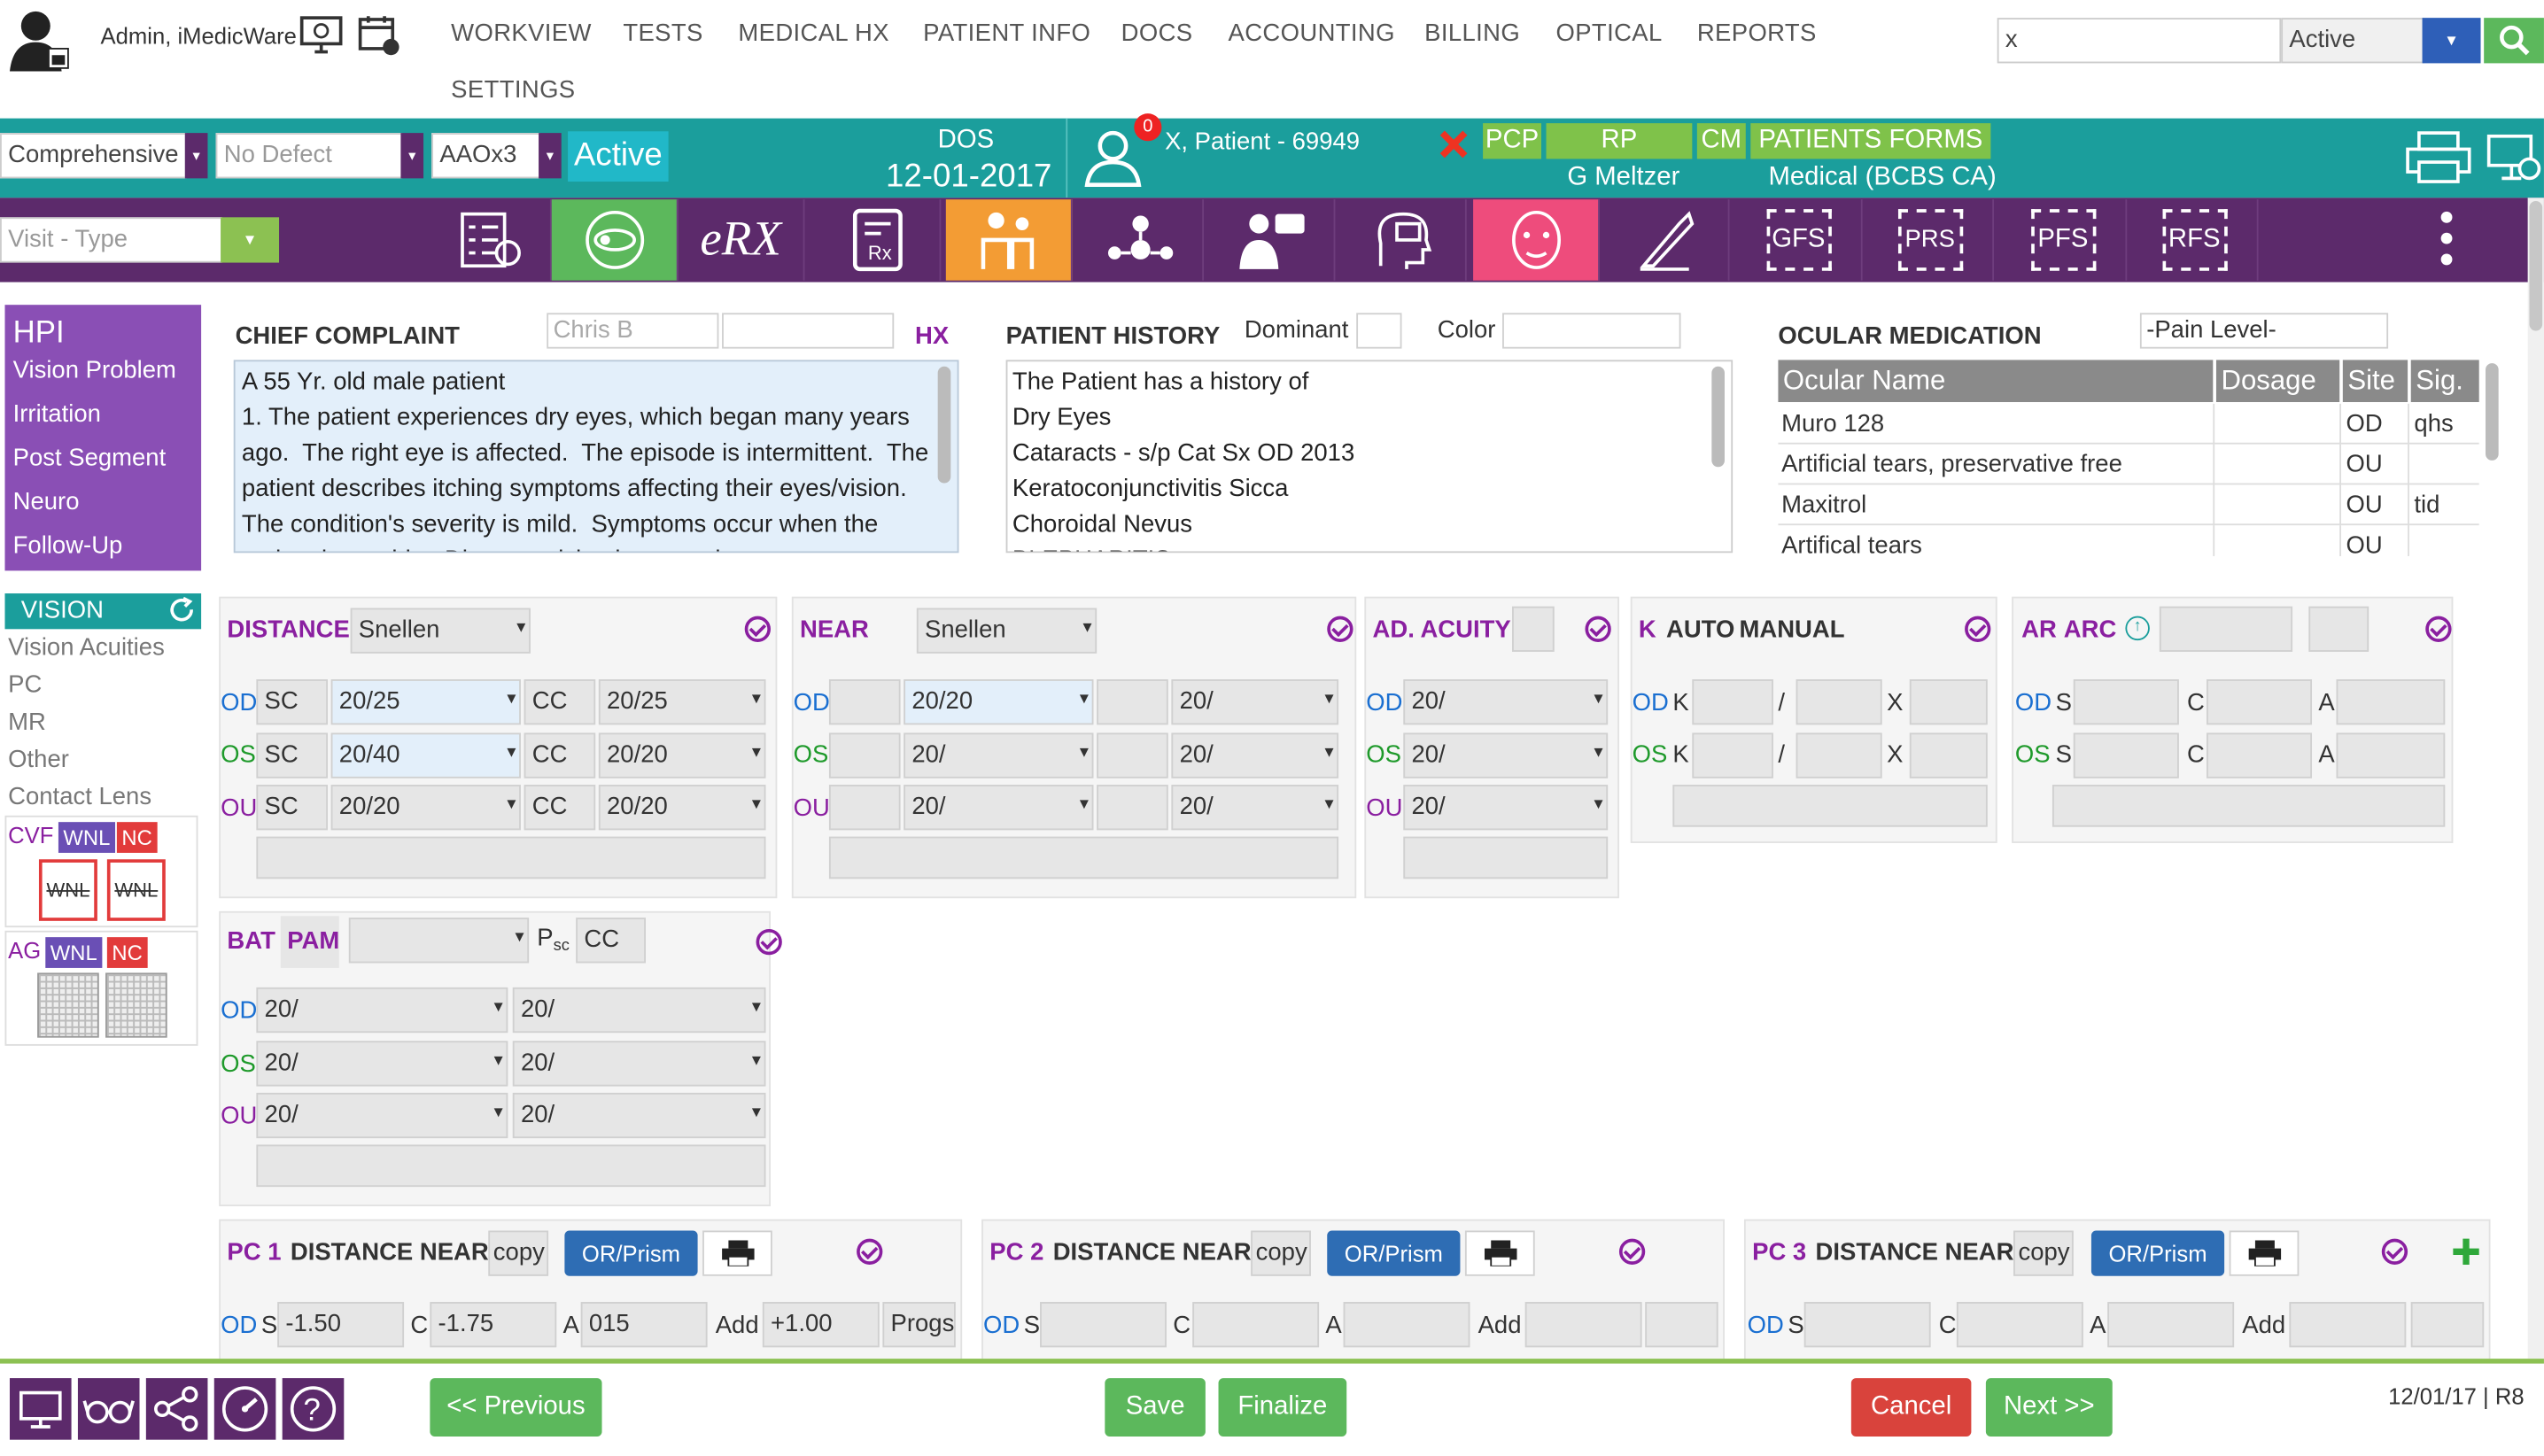 The height and width of the screenshot is (1456, 2544). What do you see at coordinates (864, 702) in the screenshot?
I see `near-od-blank` at bounding box center [864, 702].